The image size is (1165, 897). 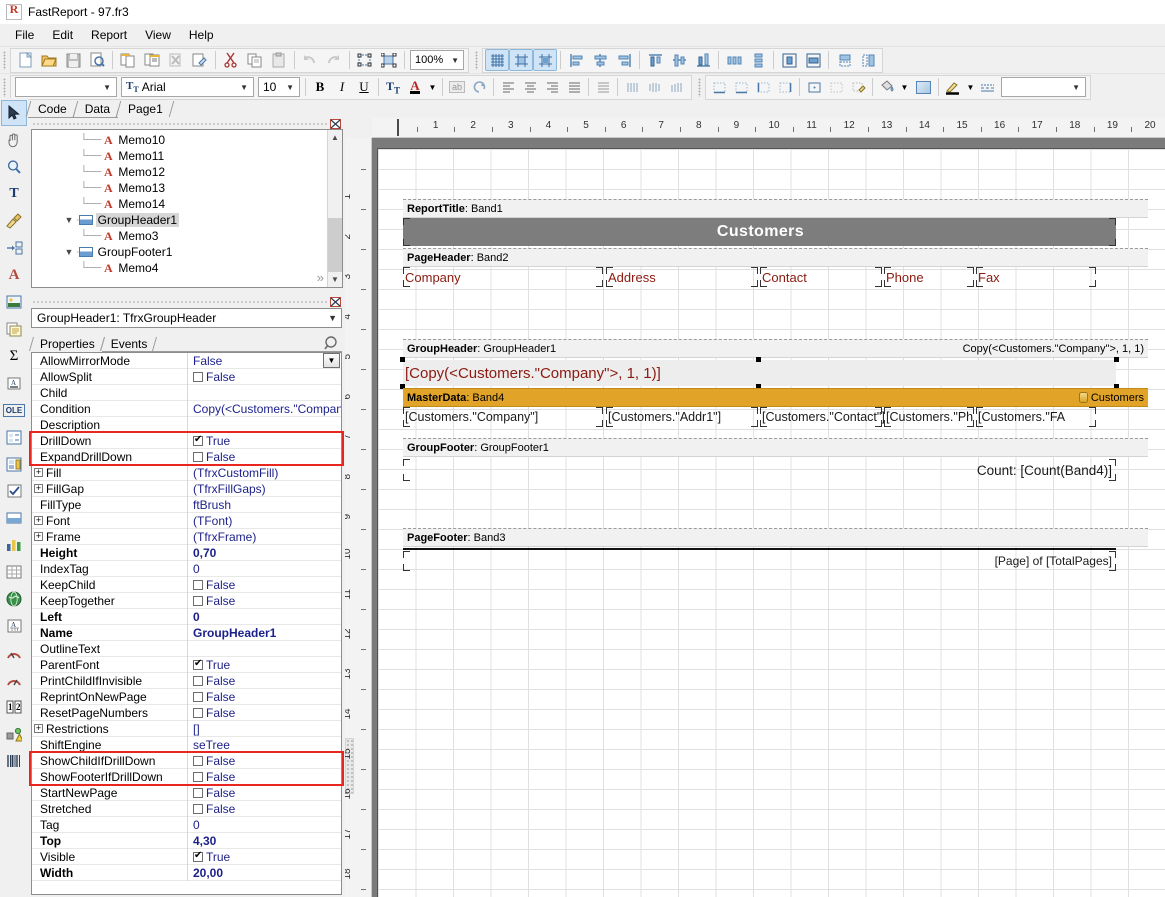 I want to click on text-vertical-center-icon, so click(x=654, y=87).